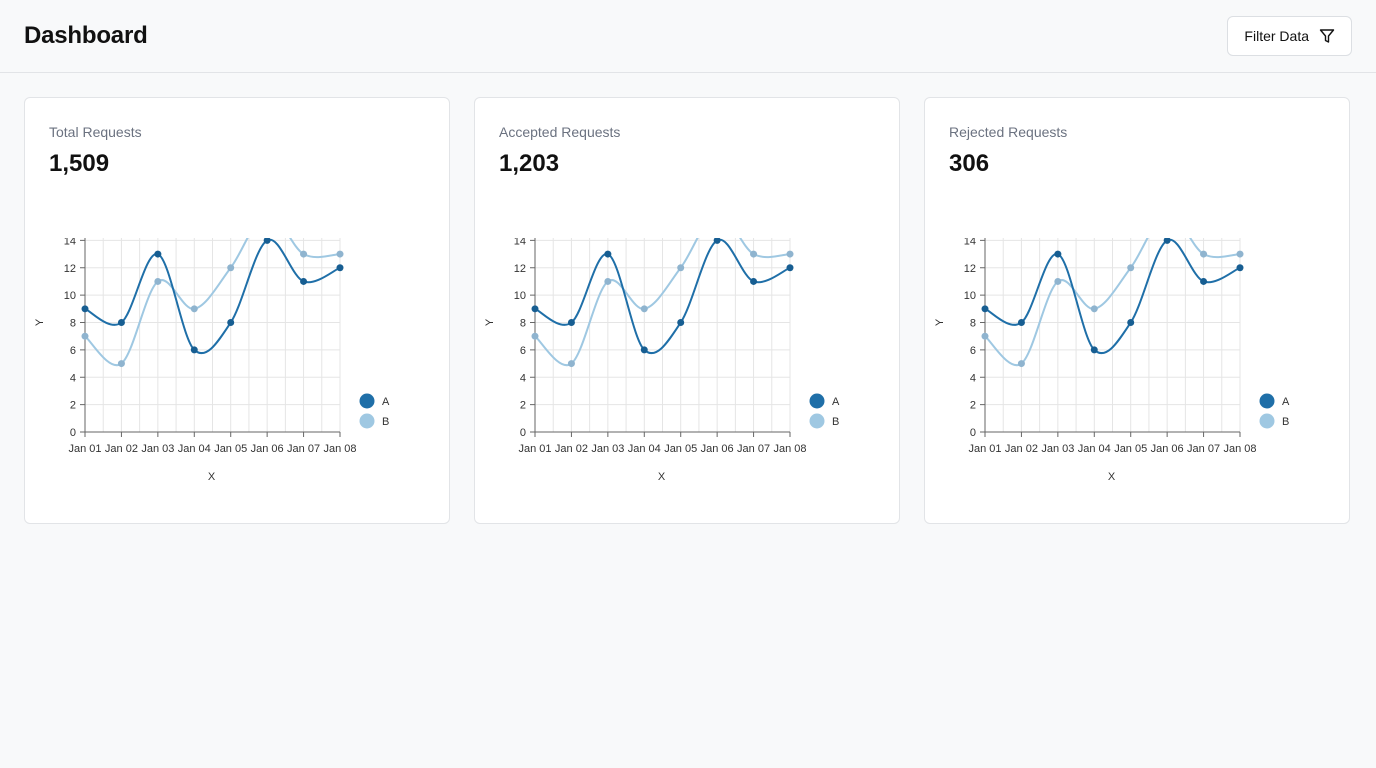 The width and height of the screenshot is (1376, 768). I want to click on card-value: 1,203, so click(529, 163).